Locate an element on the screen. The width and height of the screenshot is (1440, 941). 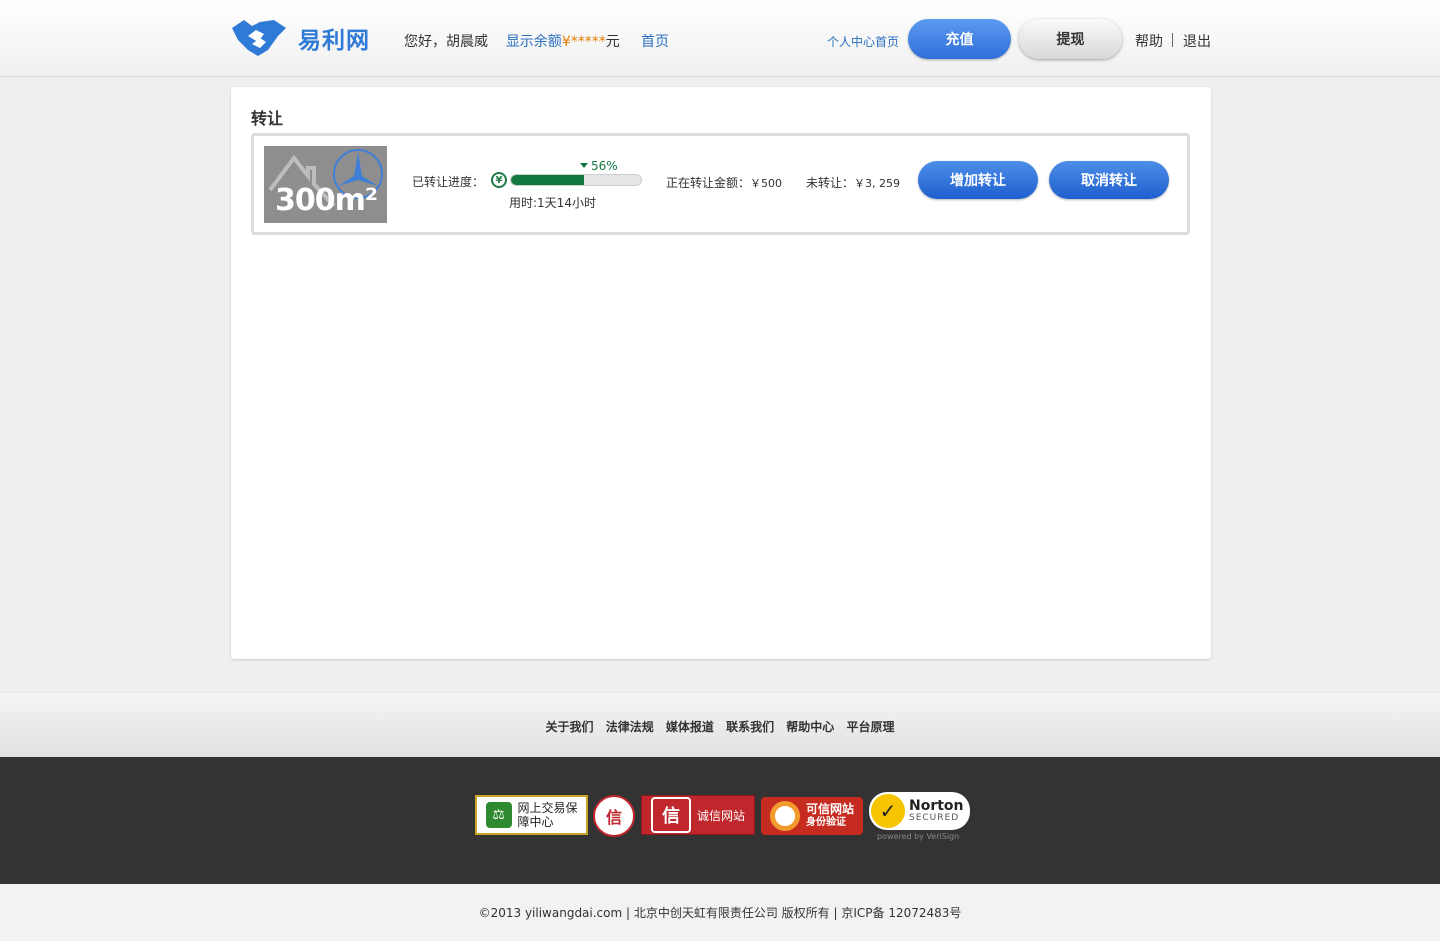
trusted-ring-icon is located at coordinates (784, 816).